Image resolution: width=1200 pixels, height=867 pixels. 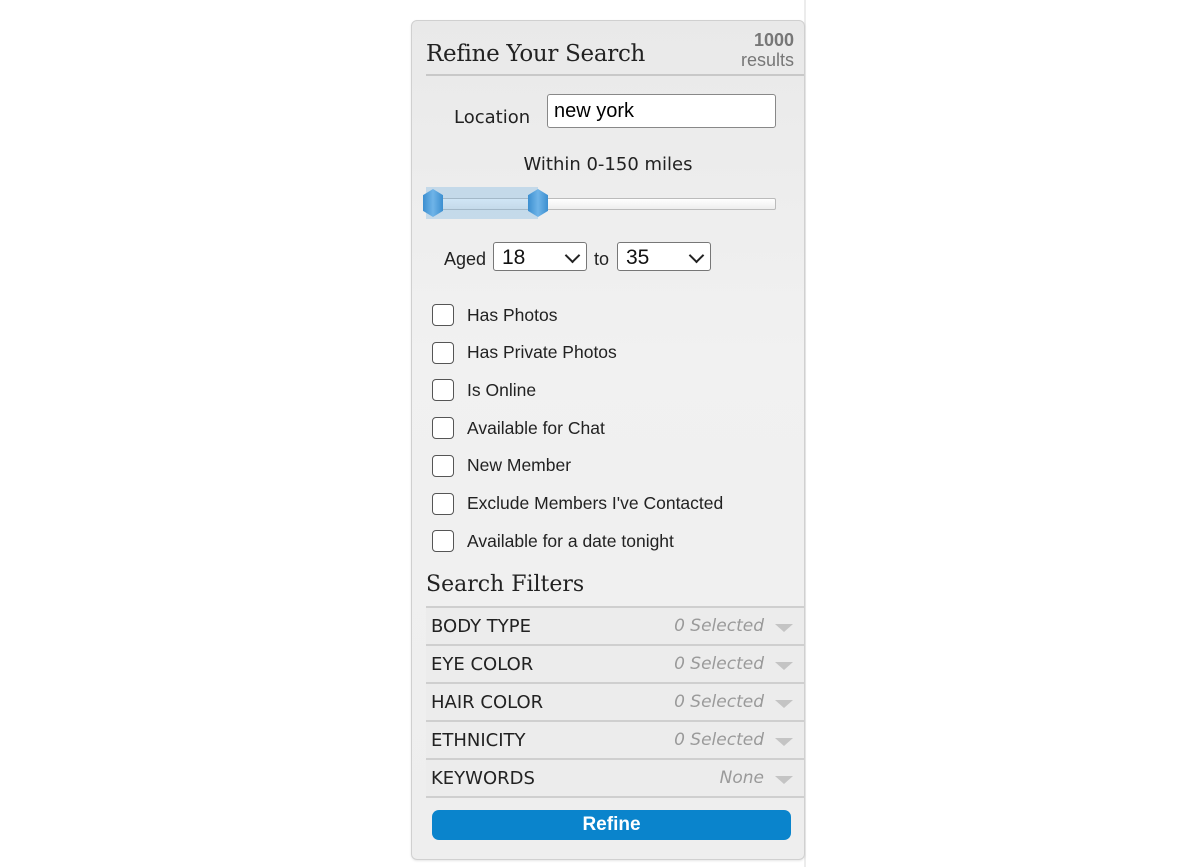 What do you see at coordinates (481, 626) in the screenshot?
I see `filter-name: BODY TYPE` at bounding box center [481, 626].